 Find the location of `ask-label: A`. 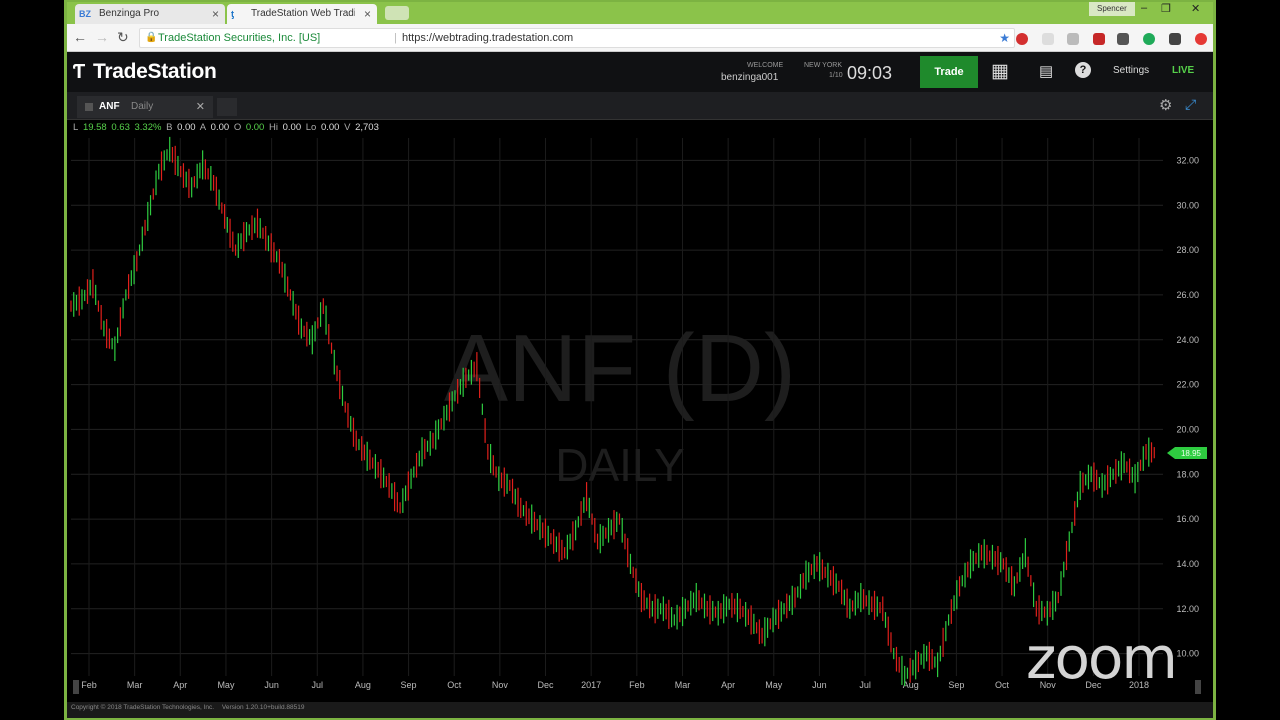

ask-label: A is located at coordinates (203, 127).